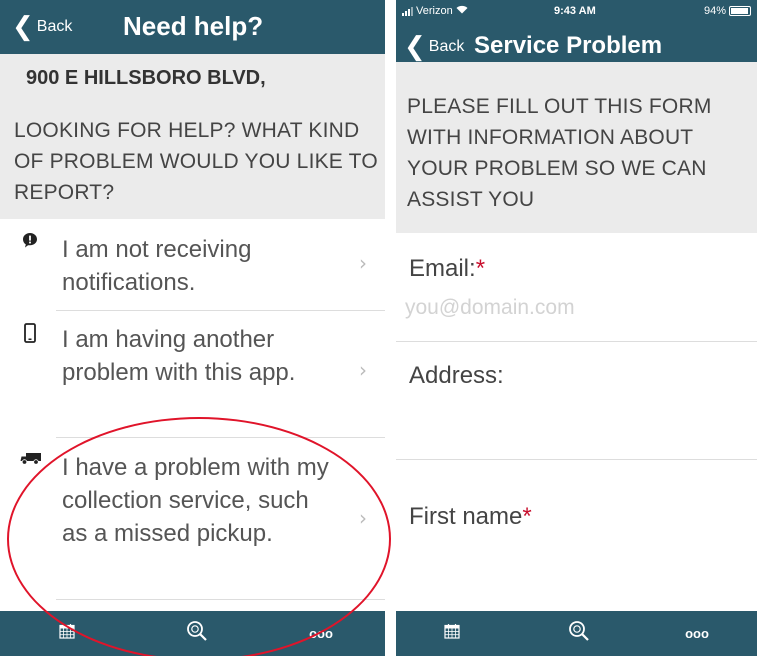  Describe the element at coordinates (146, 78) in the screenshot. I see `address-text: 900 E HILLSBORO BLVD,` at that location.